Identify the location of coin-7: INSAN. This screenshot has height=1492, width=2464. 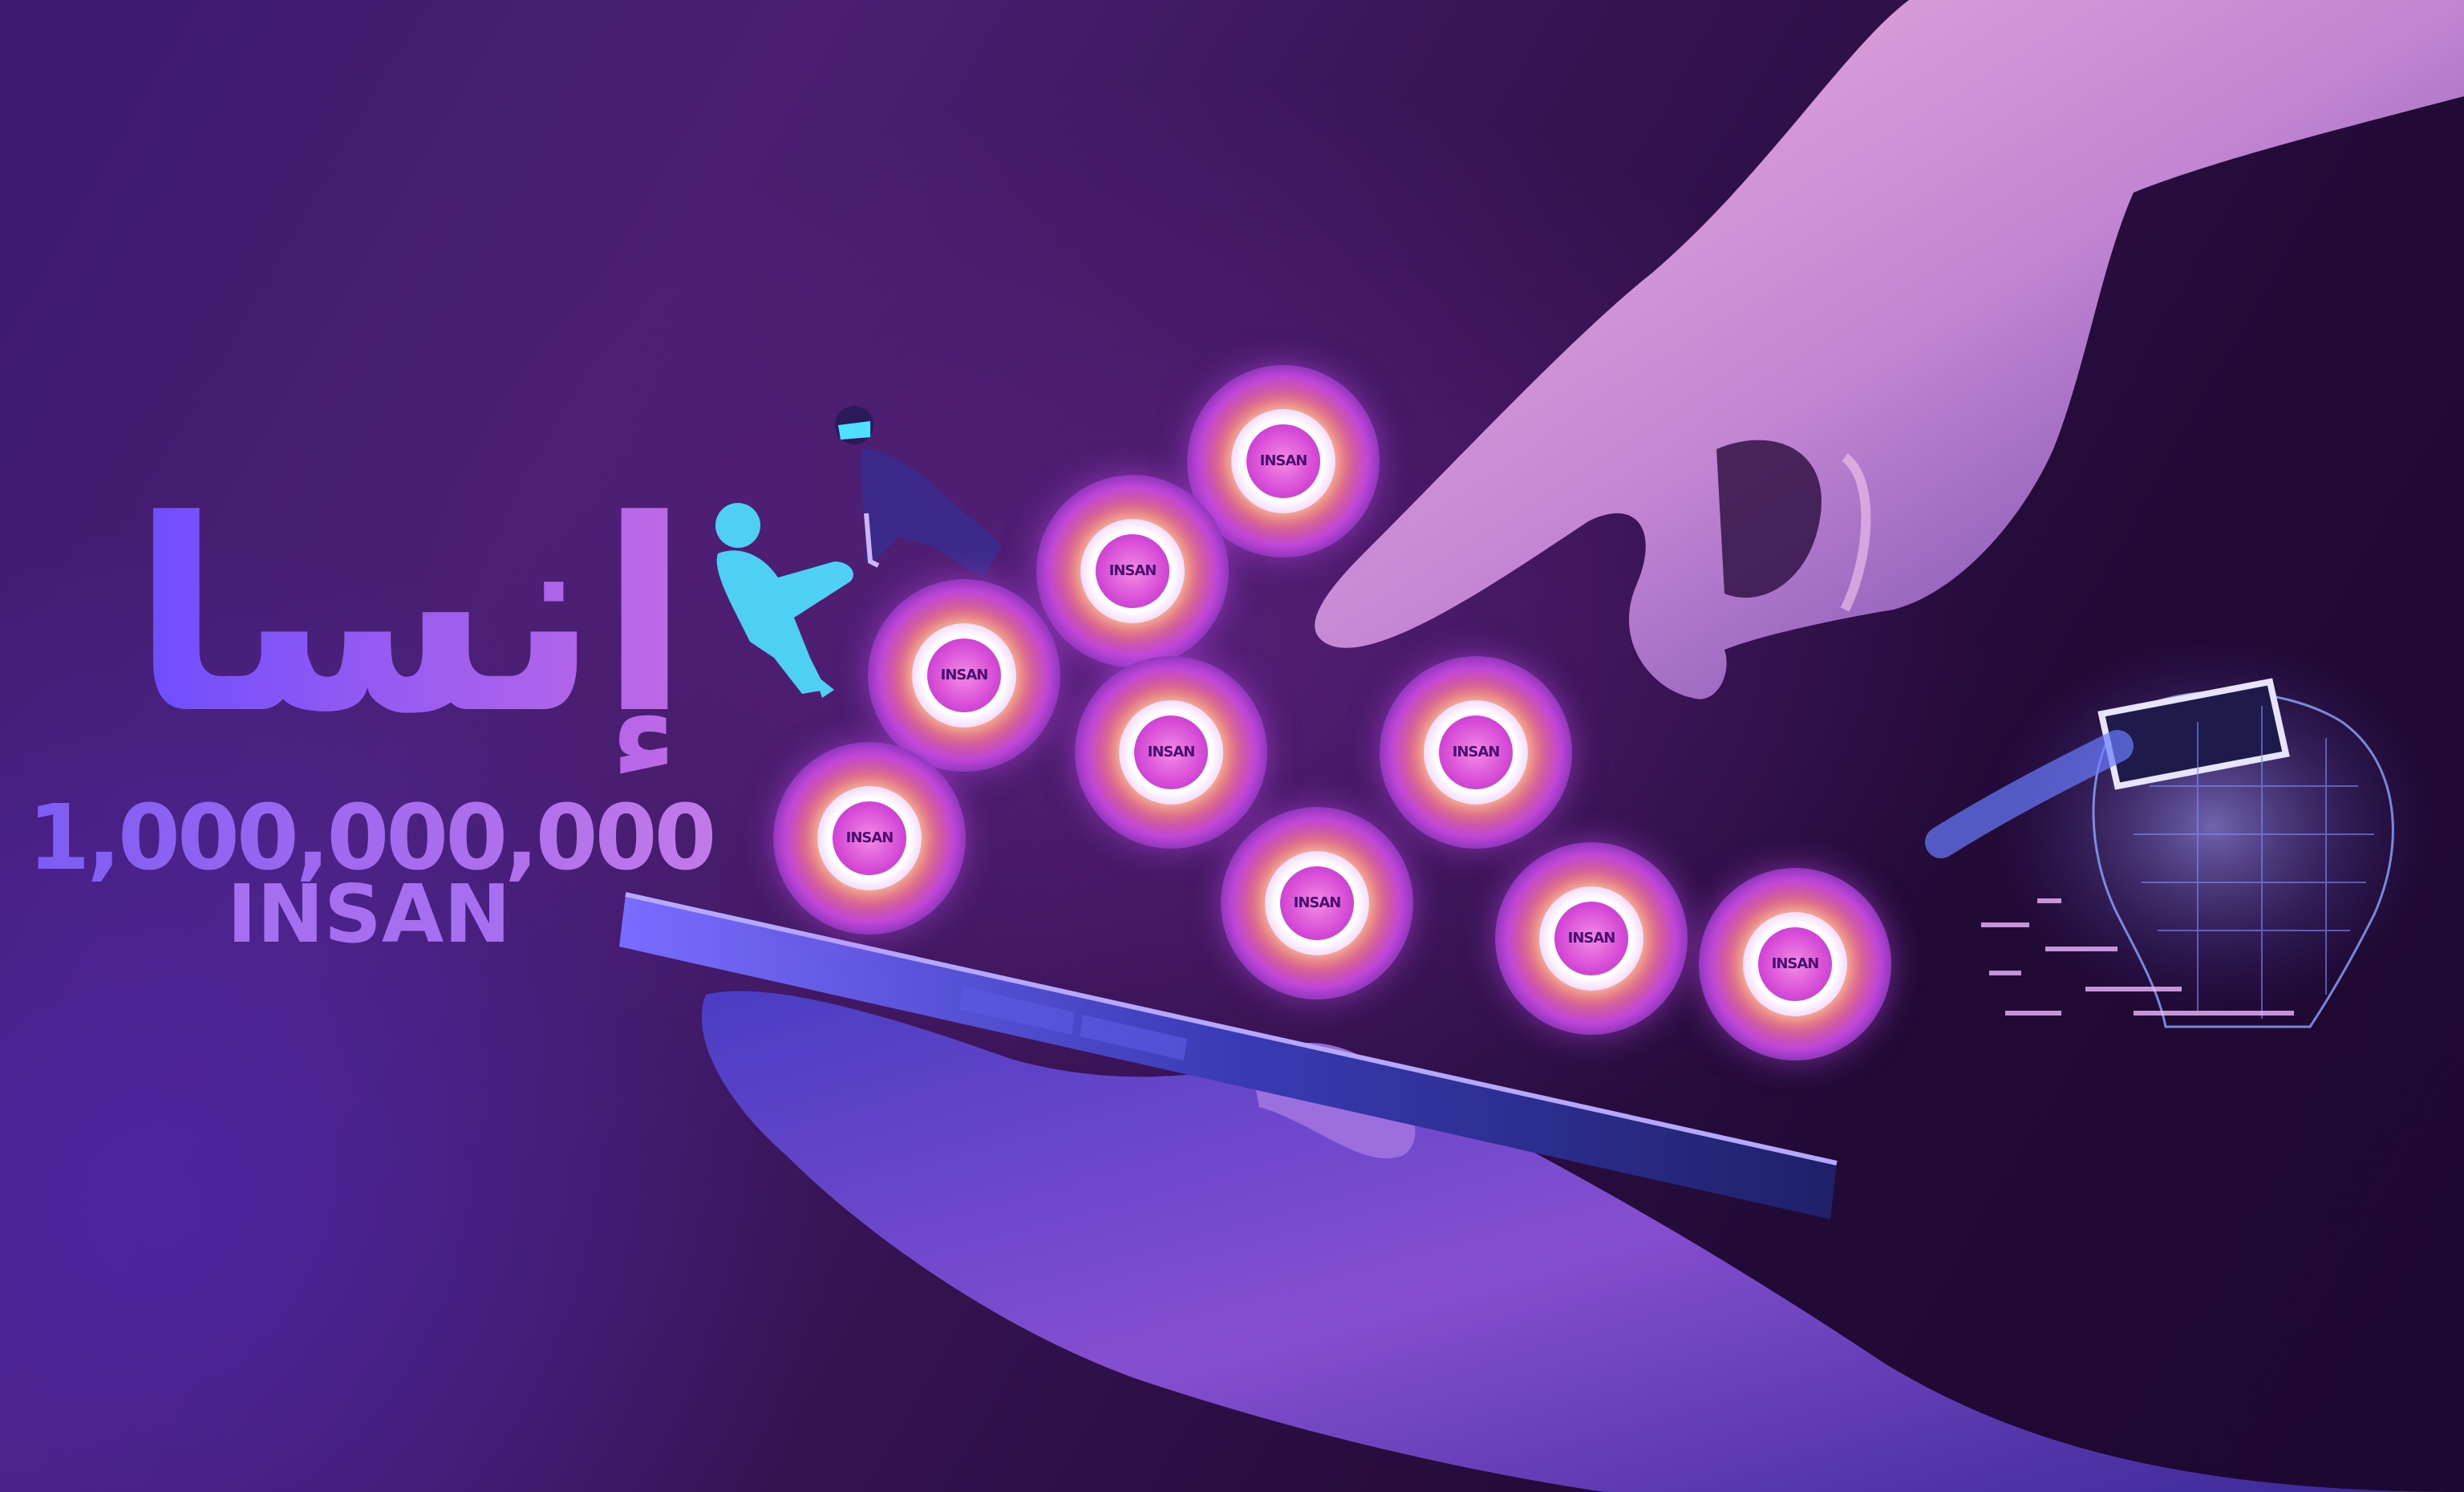
(1317, 903).